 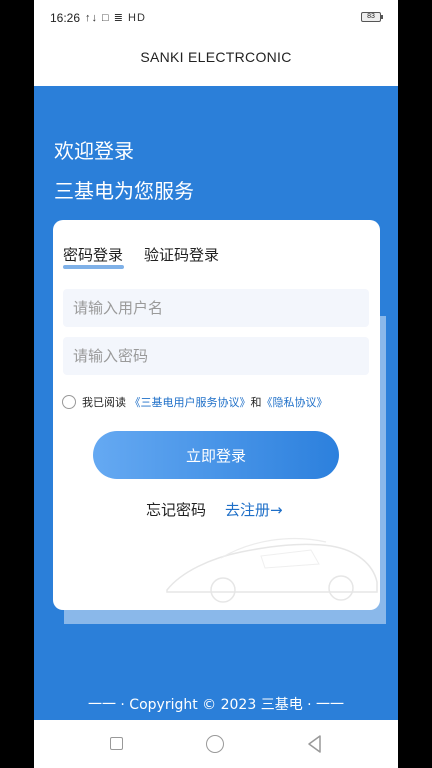 I want to click on status-bar: 16:26 ↑↓ □ ≣ HD 83, so click(x=216, y=18).